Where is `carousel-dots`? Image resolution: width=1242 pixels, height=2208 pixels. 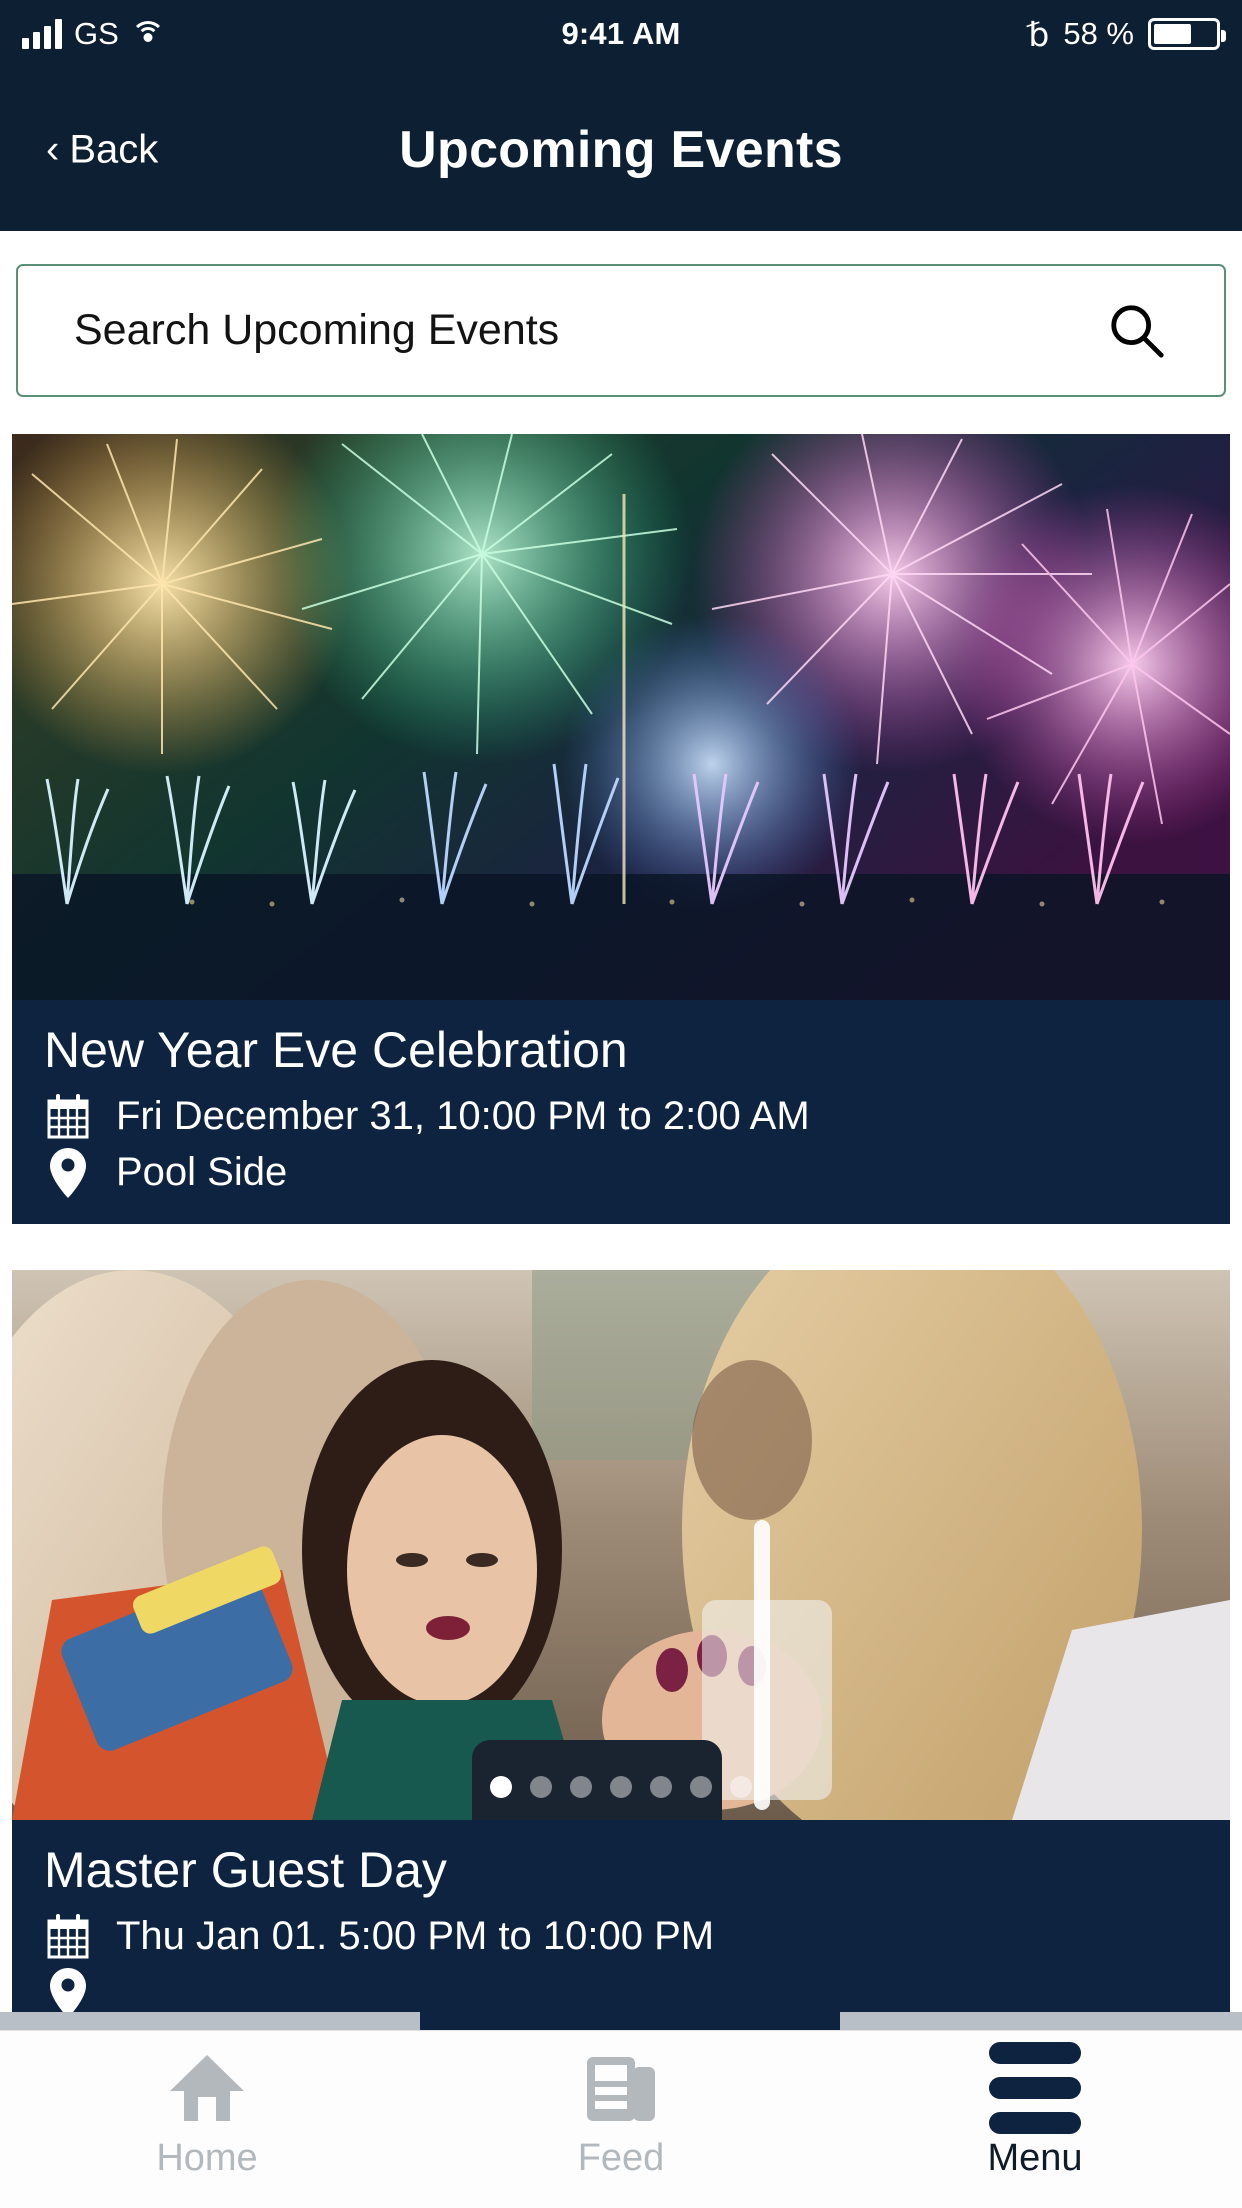
carousel-dots is located at coordinates (621, 1787).